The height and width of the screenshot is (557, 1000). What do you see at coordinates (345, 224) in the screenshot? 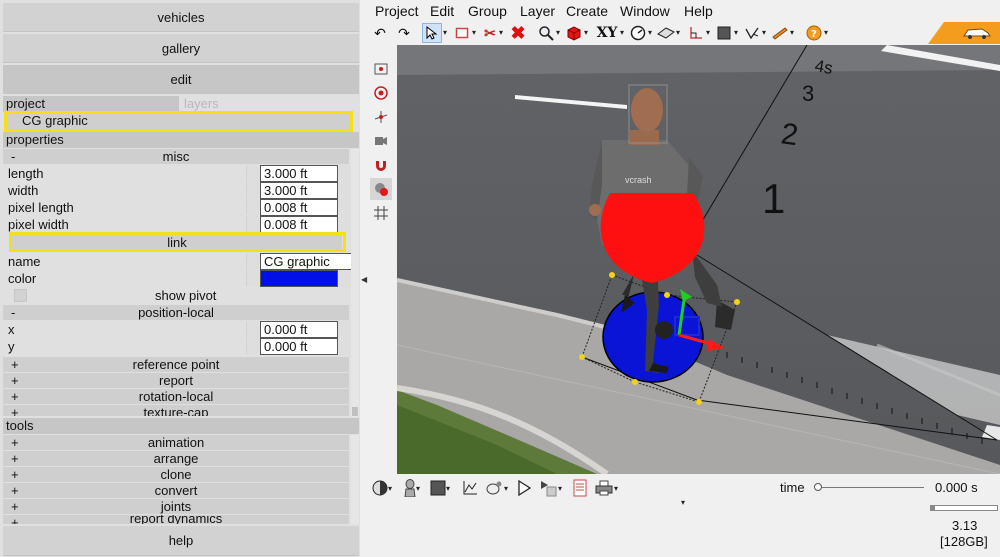
I see `pixel-width-spin` at bounding box center [345, 224].